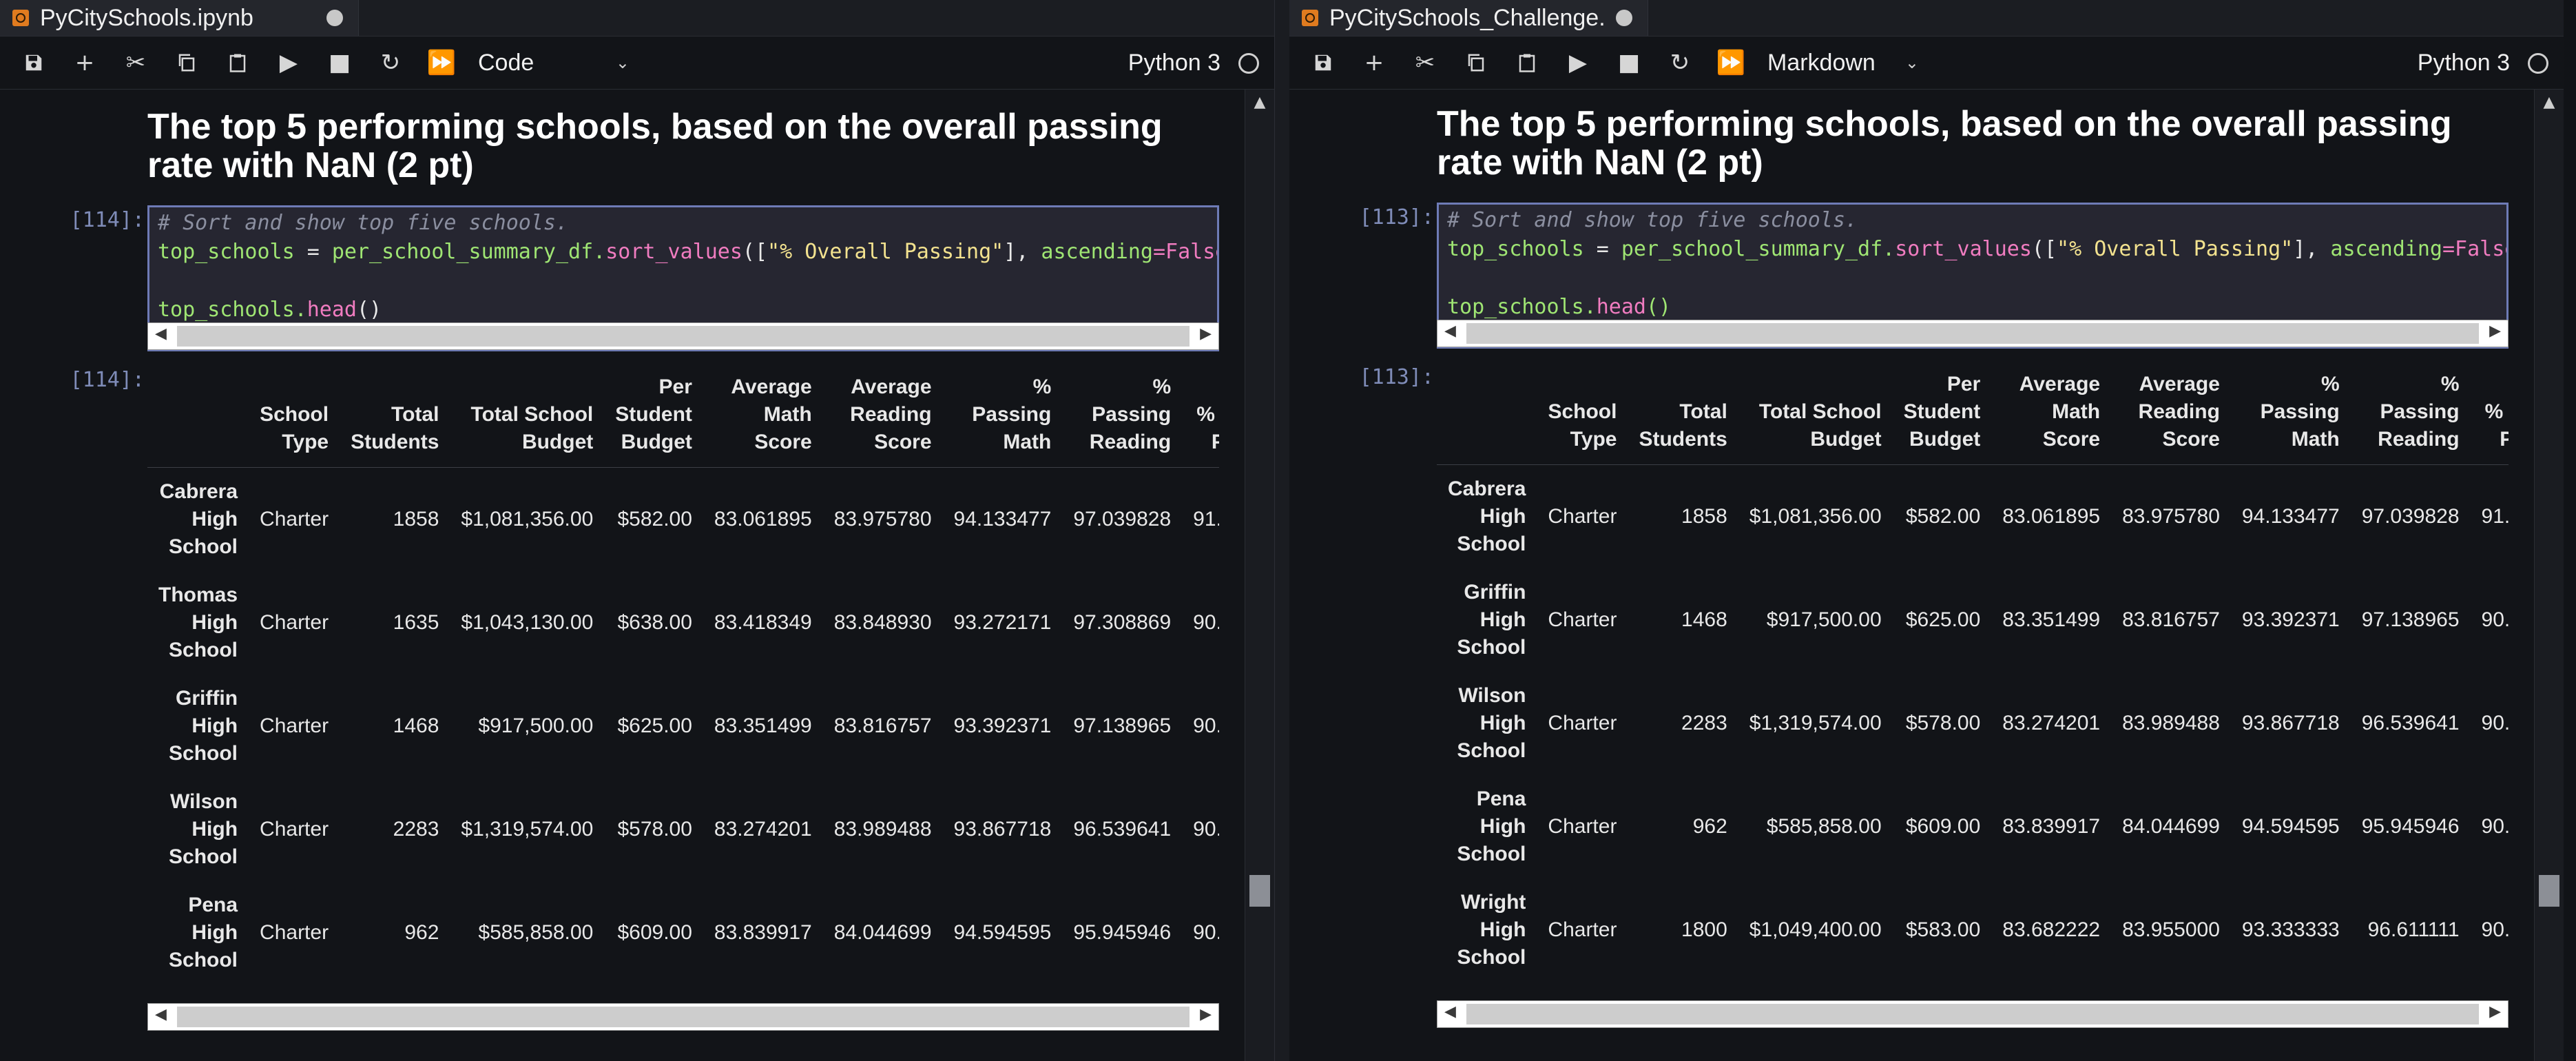  What do you see at coordinates (204, 726) in the screenshot?
I see `row-index-label: Griffin High School` at bounding box center [204, 726].